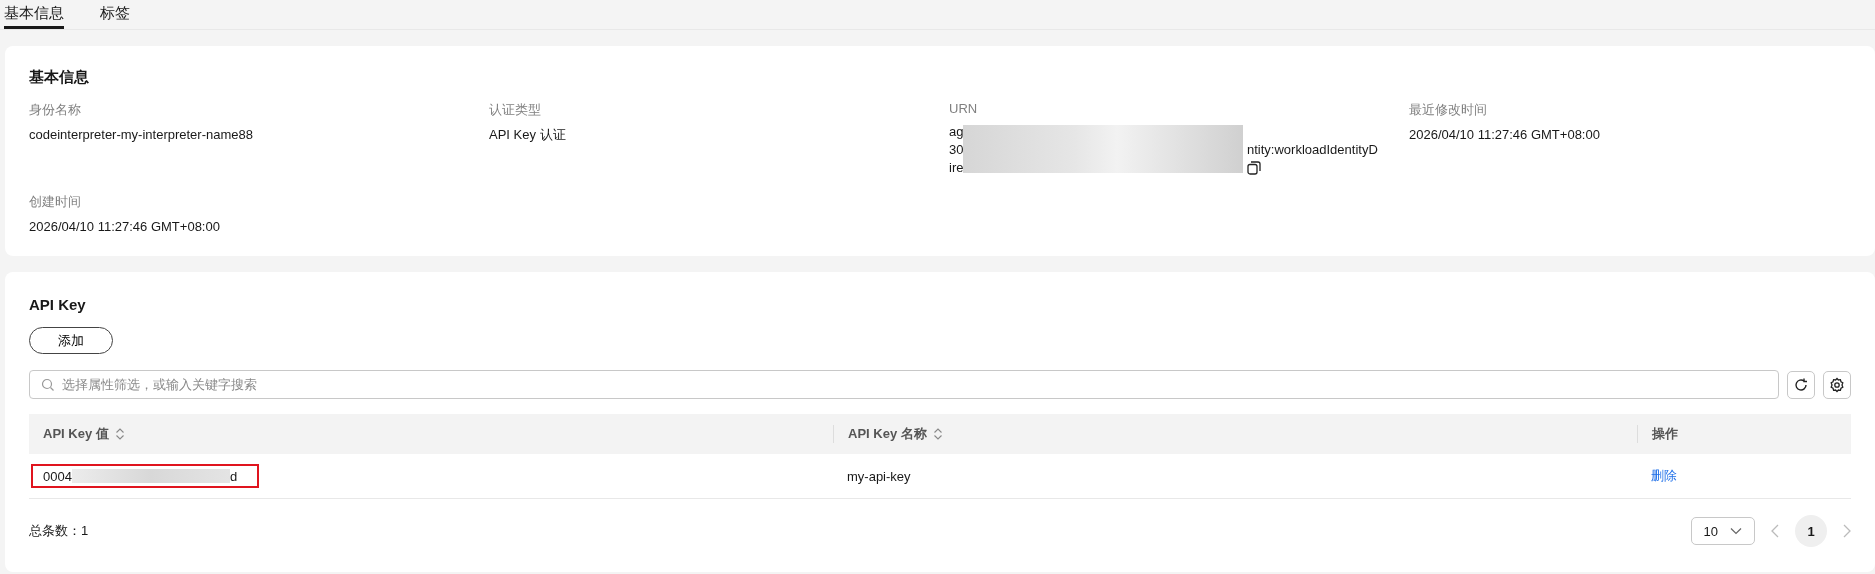 This screenshot has width=1875, height=574. What do you see at coordinates (57, 476) in the screenshot?
I see `table-cell: 0004` at bounding box center [57, 476].